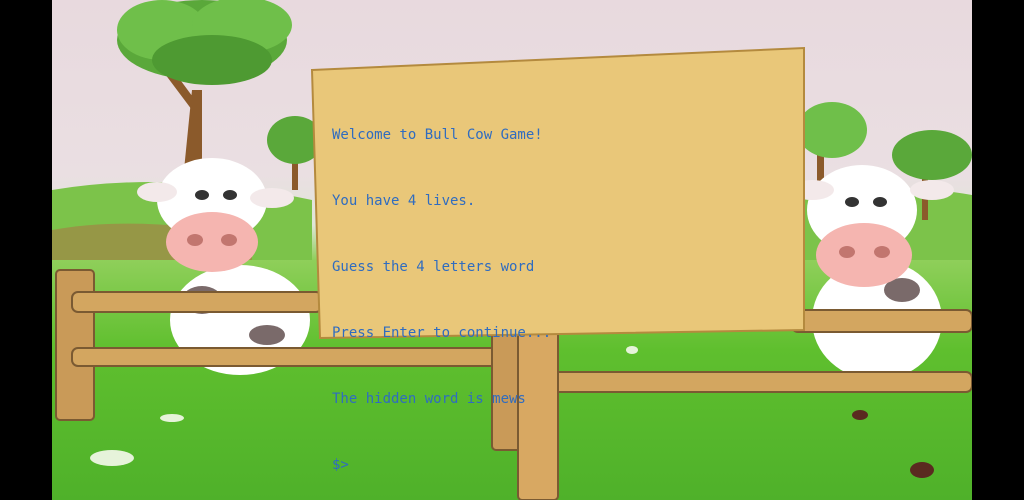  Describe the element at coordinates (872, 272) in the screenshot. I see `cow-right` at that location.